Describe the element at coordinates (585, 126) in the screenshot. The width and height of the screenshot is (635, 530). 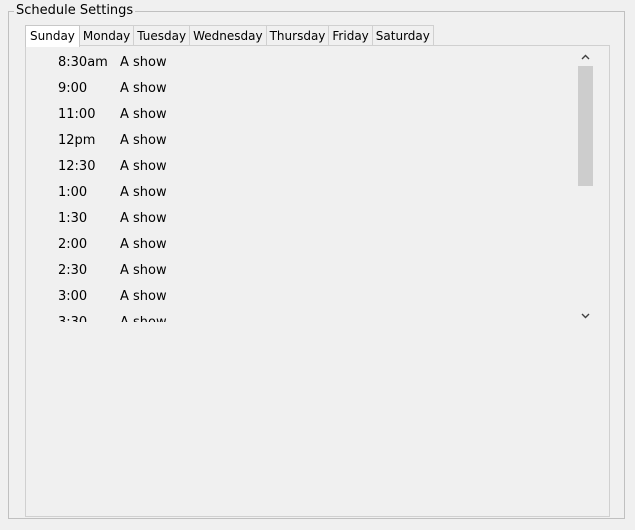
I see `scroll-thumb` at that location.